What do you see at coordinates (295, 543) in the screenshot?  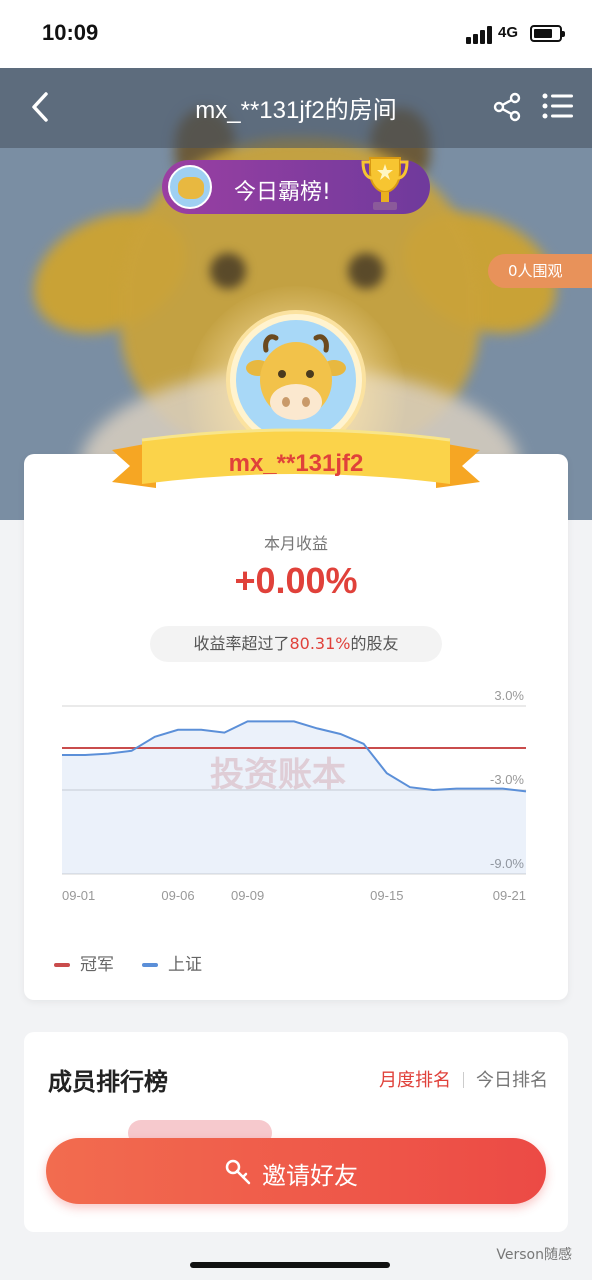 I see `month-profit-label: 本月收益` at bounding box center [295, 543].